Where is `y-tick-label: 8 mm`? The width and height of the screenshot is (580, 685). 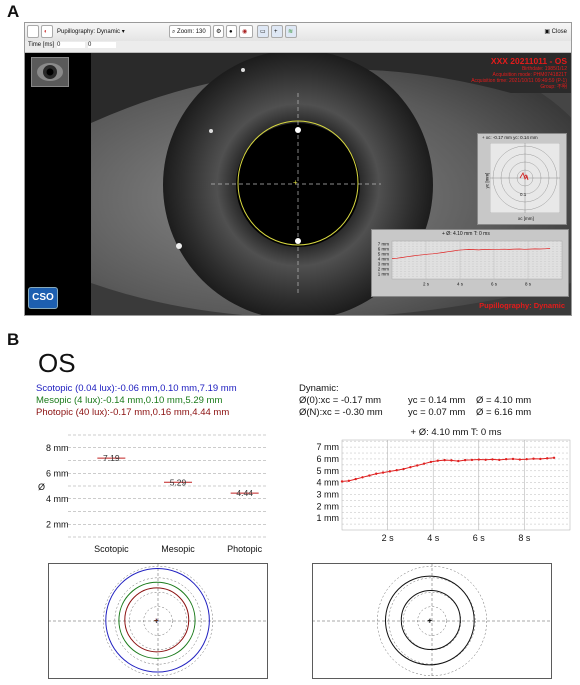 y-tick-label: 8 mm is located at coordinates (57, 448).